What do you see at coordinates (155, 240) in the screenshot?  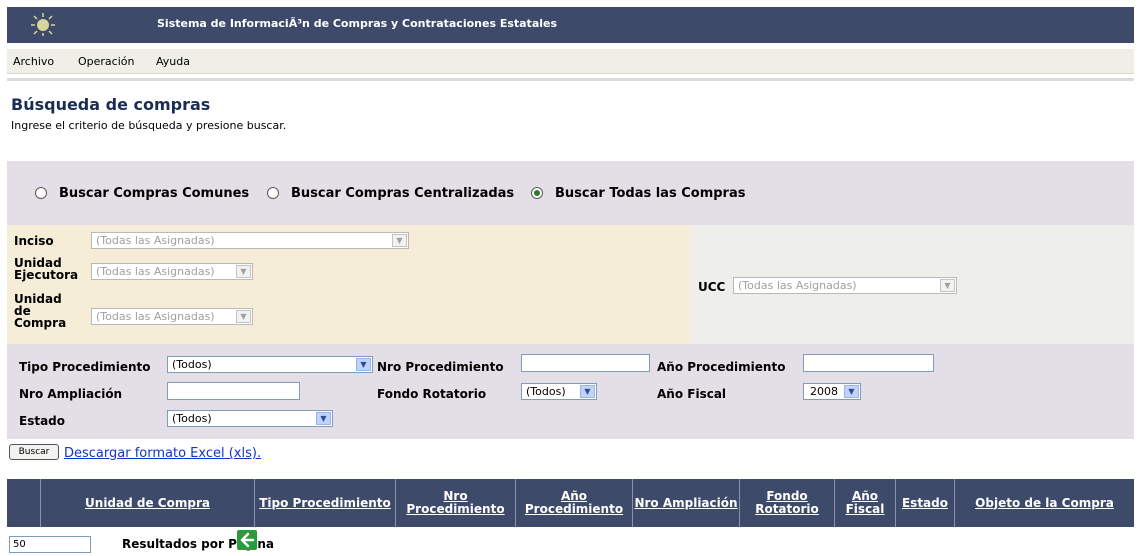 I see `inciso-value: (Todas las Asignadas)` at bounding box center [155, 240].